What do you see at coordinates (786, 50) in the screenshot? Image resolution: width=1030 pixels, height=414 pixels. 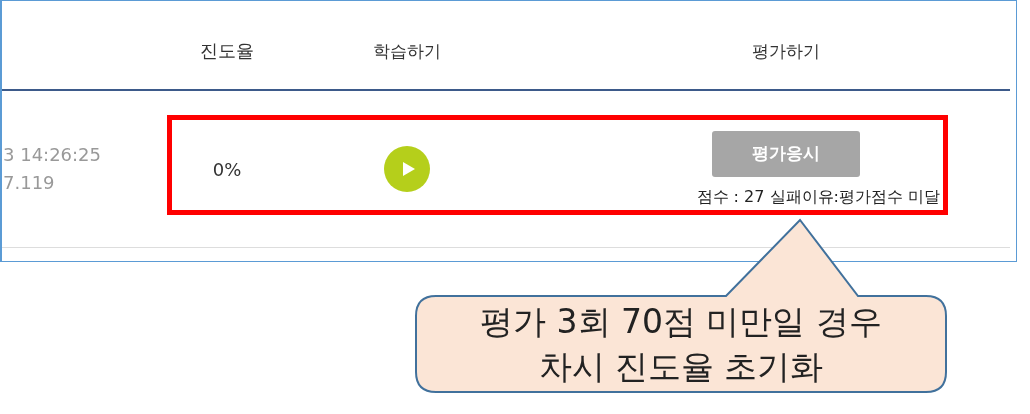 I see `column-header: 평가하기` at bounding box center [786, 50].